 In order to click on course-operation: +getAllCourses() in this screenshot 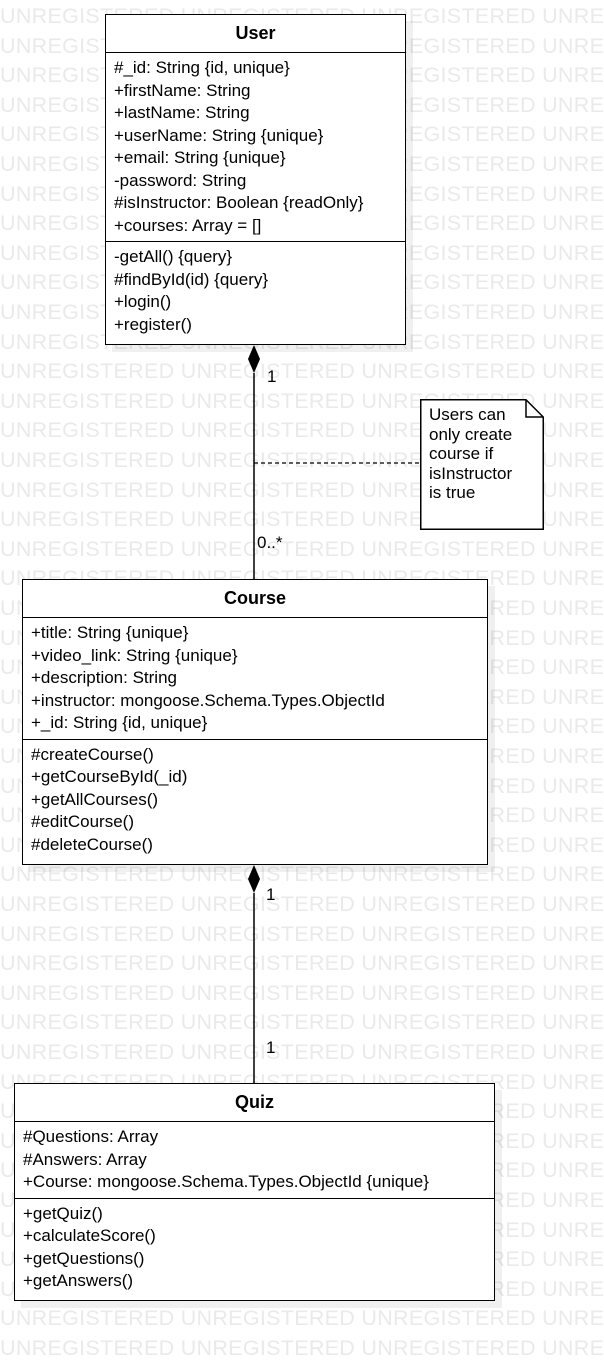, I will do `click(95, 799)`.